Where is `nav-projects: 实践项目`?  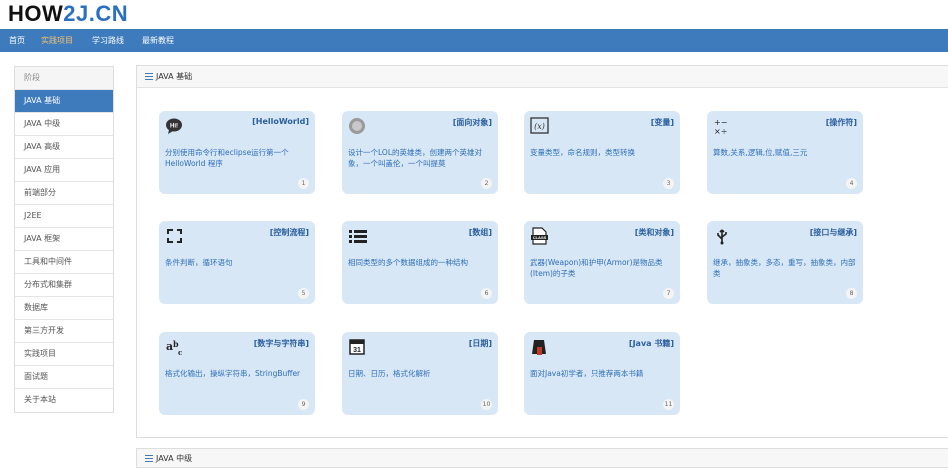
nav-projects: 实践项目 is located at coordinates (57, 40).